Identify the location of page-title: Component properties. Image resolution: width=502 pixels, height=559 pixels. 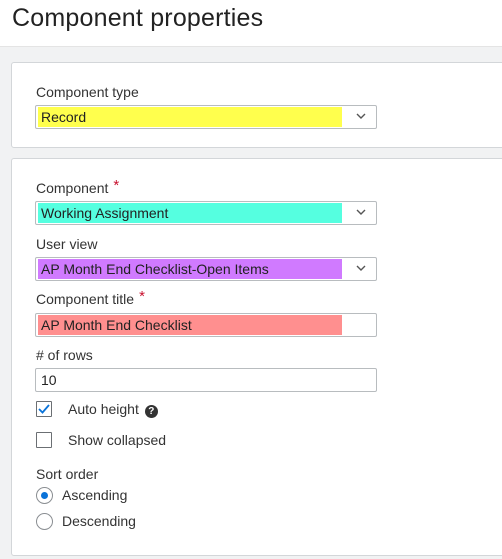
(138, 18).